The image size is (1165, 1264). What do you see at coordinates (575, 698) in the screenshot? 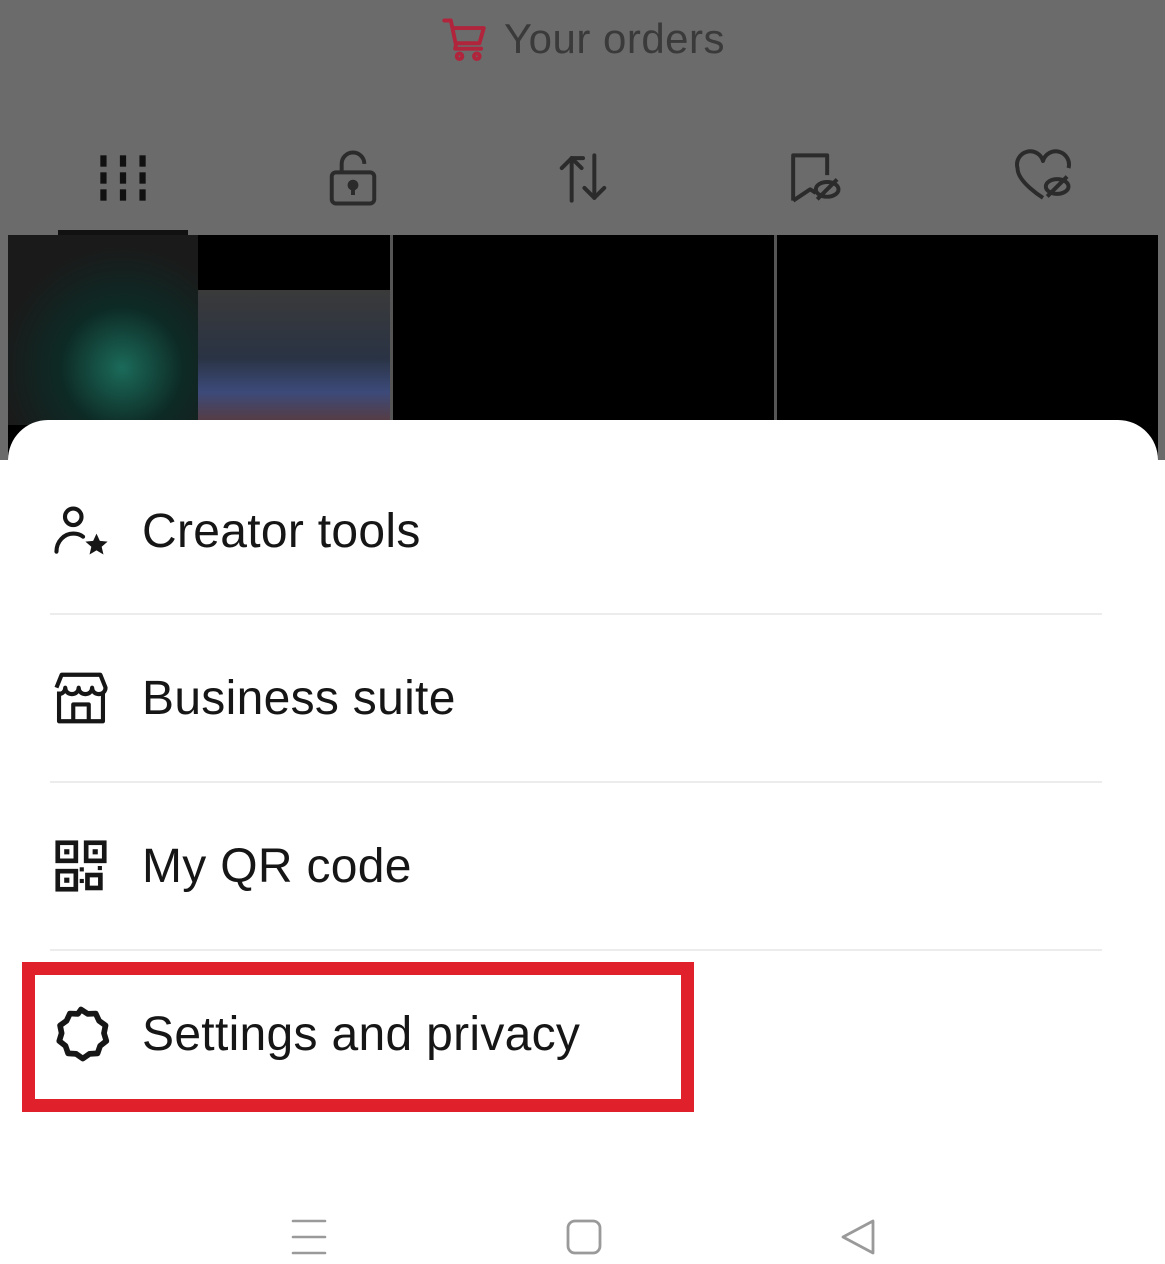
I see `menu-item-business-suite: Business suite` at bounding box center [575, 698].